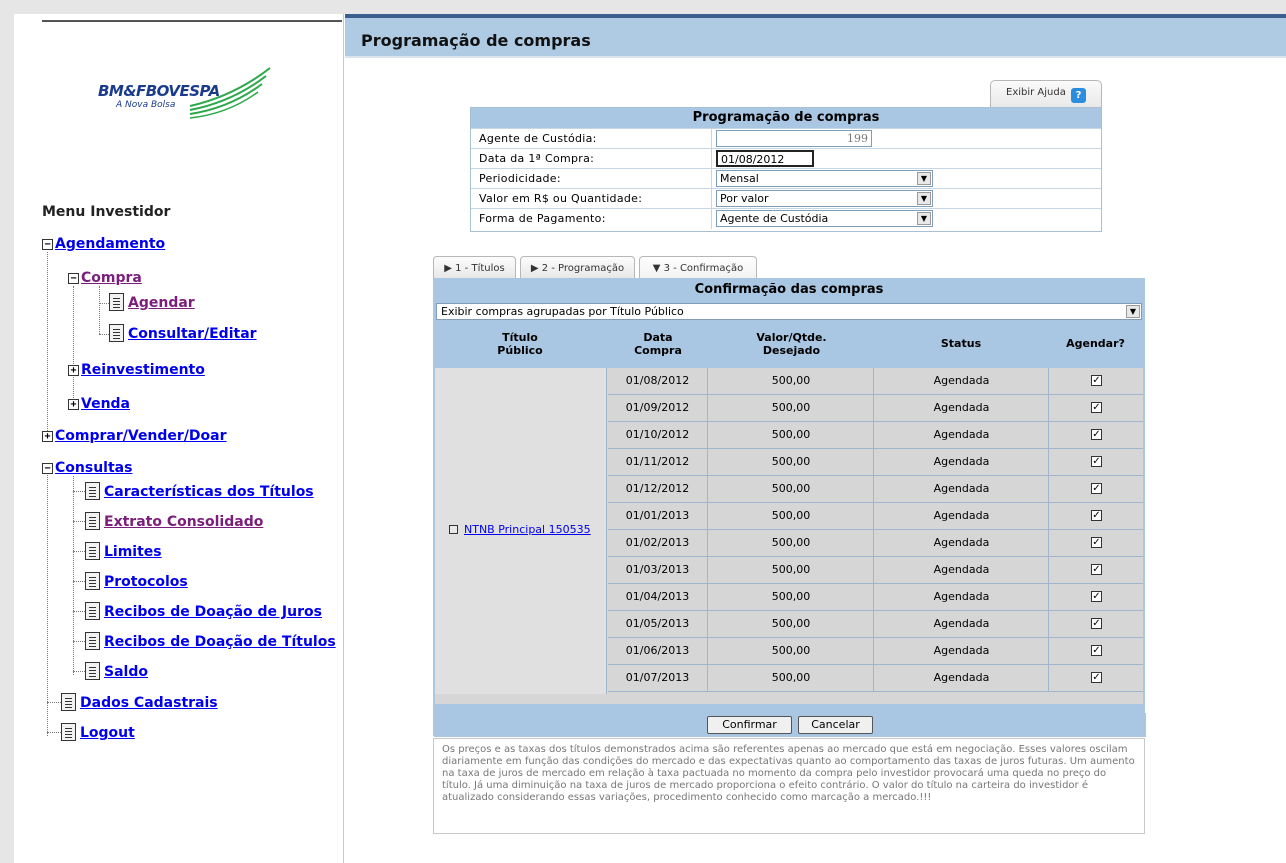 This screenshot has height=863, width=1286. What do you see at coordinates (794, 138) in the screenshot?
I see `agente-field: 199` at bounding box center [794, 138].